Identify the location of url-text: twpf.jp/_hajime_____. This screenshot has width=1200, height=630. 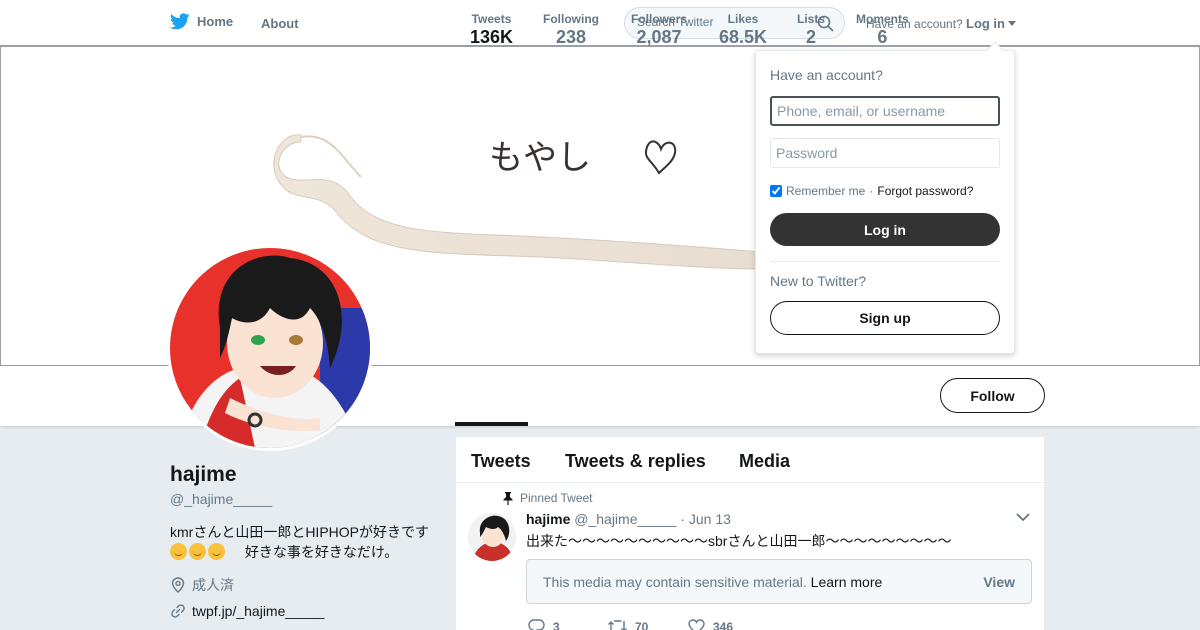
(258, 611).